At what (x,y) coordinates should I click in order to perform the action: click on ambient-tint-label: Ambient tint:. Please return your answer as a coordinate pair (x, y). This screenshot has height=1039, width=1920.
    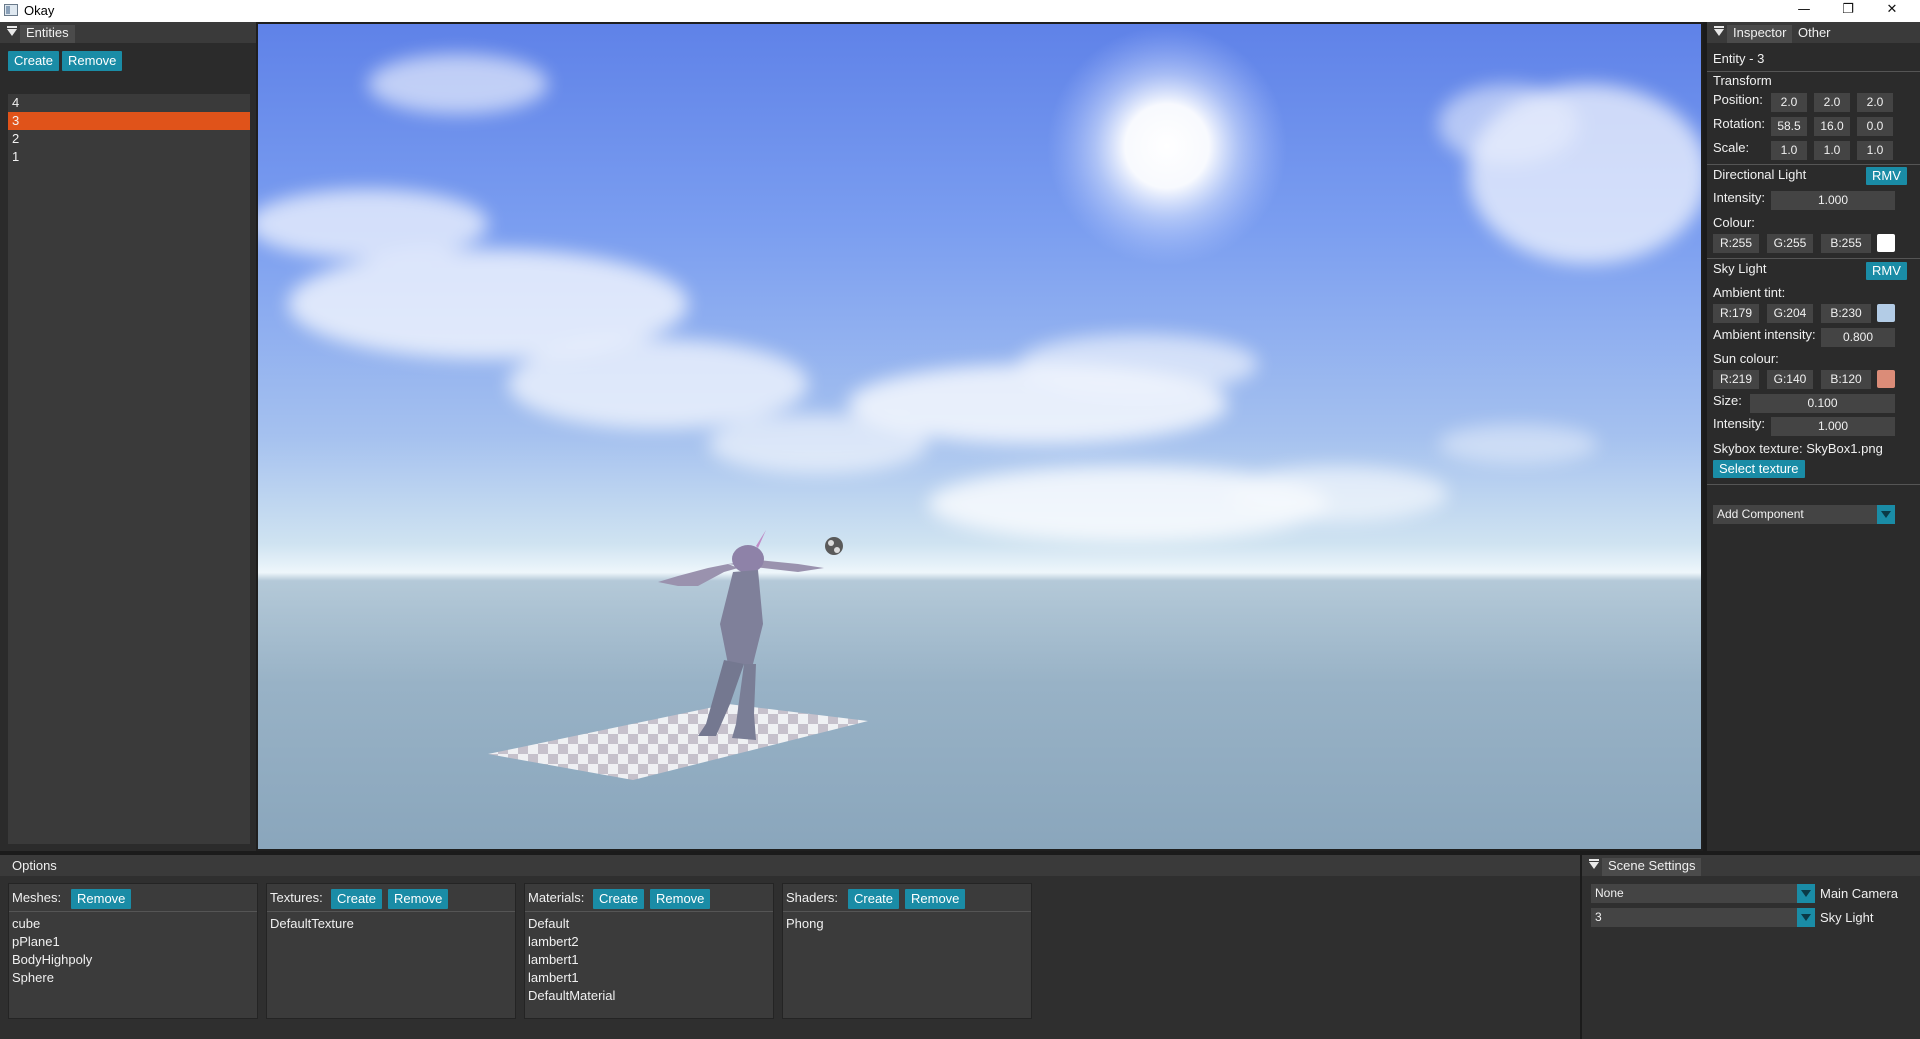
    Looking at the image, I should click on (1749, 292).